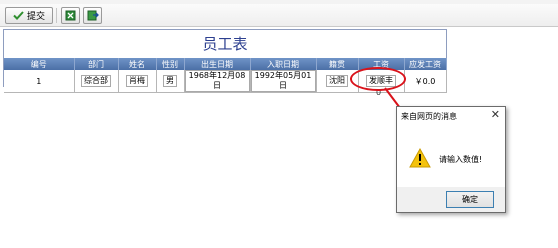  I want to click on dialog-footer: 确定, so click(451, 199).